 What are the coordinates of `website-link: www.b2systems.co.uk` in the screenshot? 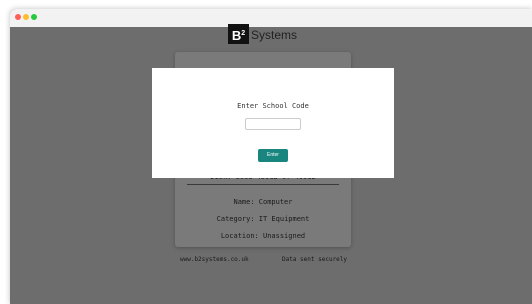 It's located at (214, 259).